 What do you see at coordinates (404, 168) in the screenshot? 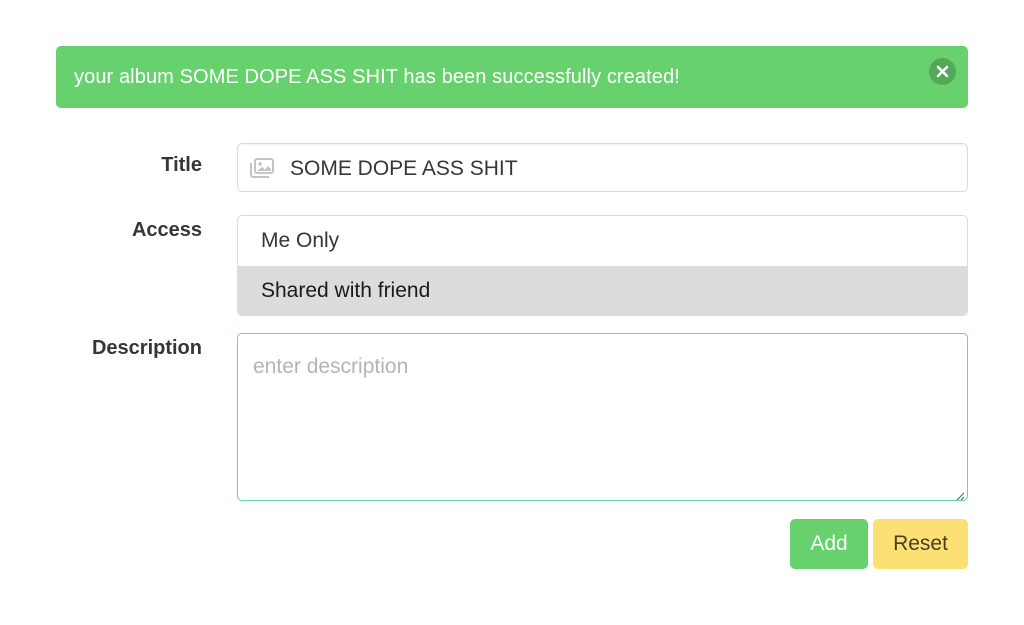
I see `title-value: SOME DOPE ASS SHIT` at bounding box center [404, 168].